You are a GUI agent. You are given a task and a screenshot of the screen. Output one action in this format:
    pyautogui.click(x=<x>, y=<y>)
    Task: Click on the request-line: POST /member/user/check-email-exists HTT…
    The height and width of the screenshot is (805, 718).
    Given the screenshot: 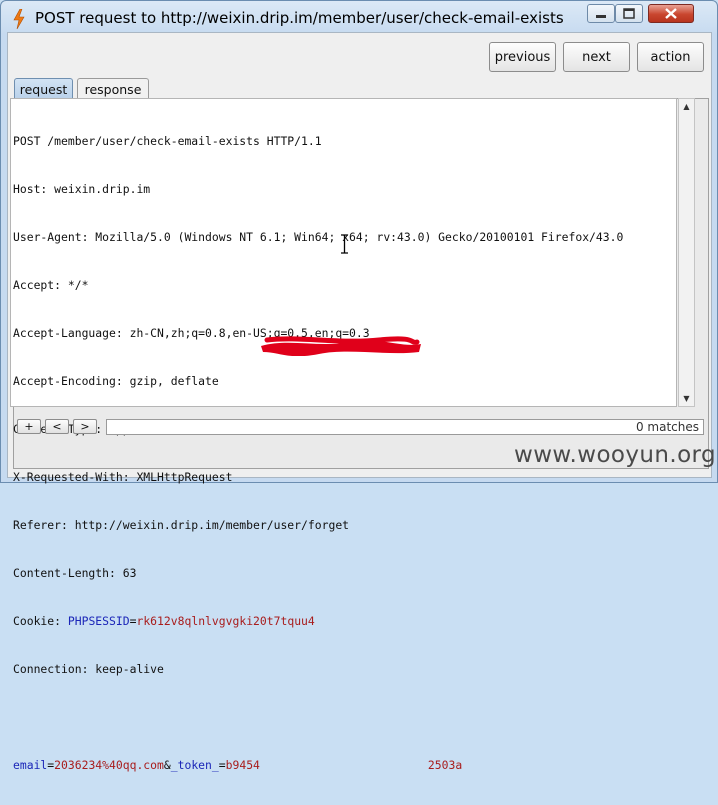 What is the action you would take?
    pyautogui.click(x=167, y=141)
    